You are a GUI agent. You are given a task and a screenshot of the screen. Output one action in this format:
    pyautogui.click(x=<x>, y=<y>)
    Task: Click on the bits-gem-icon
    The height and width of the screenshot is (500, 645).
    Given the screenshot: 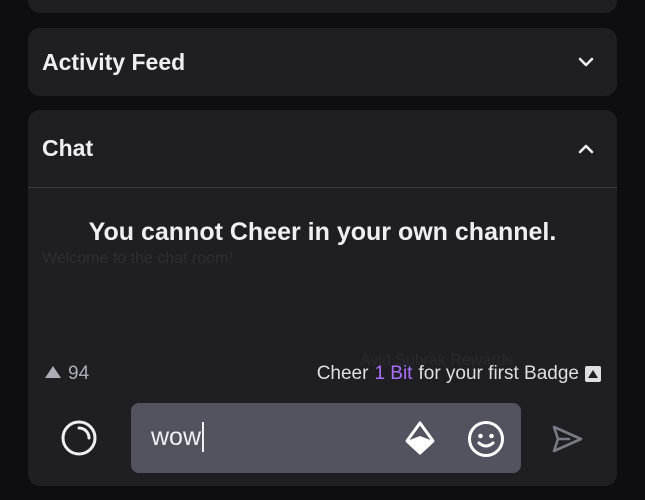 What is the action you would take?
    pyautogui.click(x=420, y=438)
    